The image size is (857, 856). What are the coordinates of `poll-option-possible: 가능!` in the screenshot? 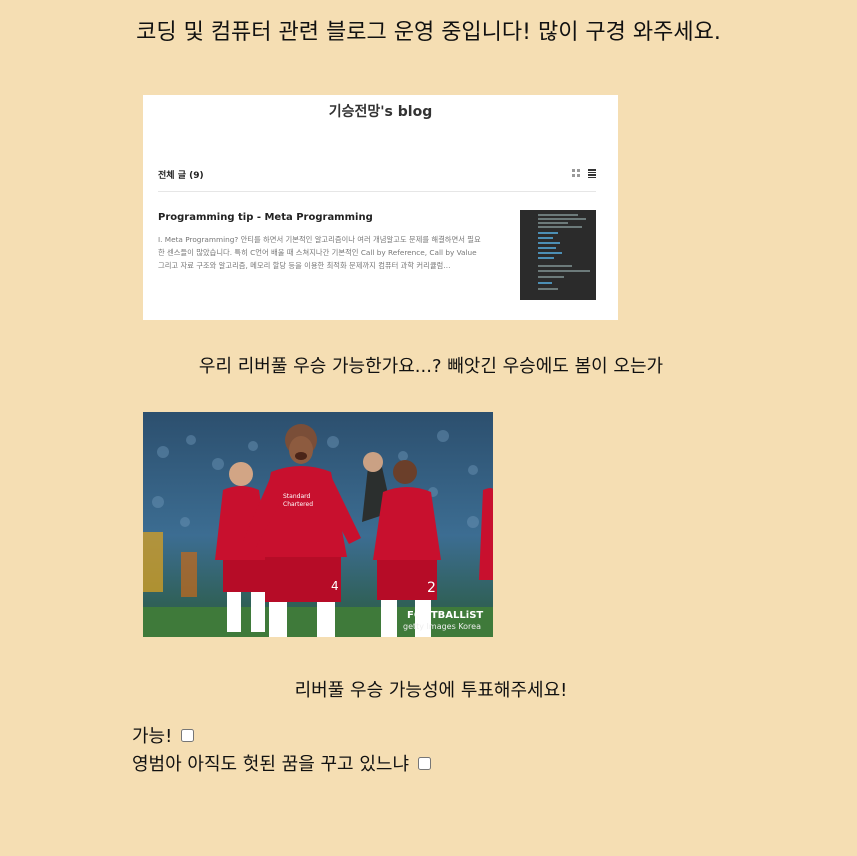 It's located at (163, 735).